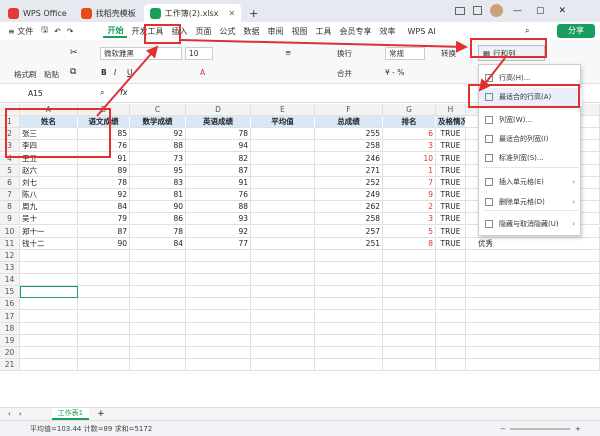 This screenshot has height=436, width=600. Describe the element at coordinates (503, 429) in the screenshot. I see `zoom-out-icon: −` at that location.